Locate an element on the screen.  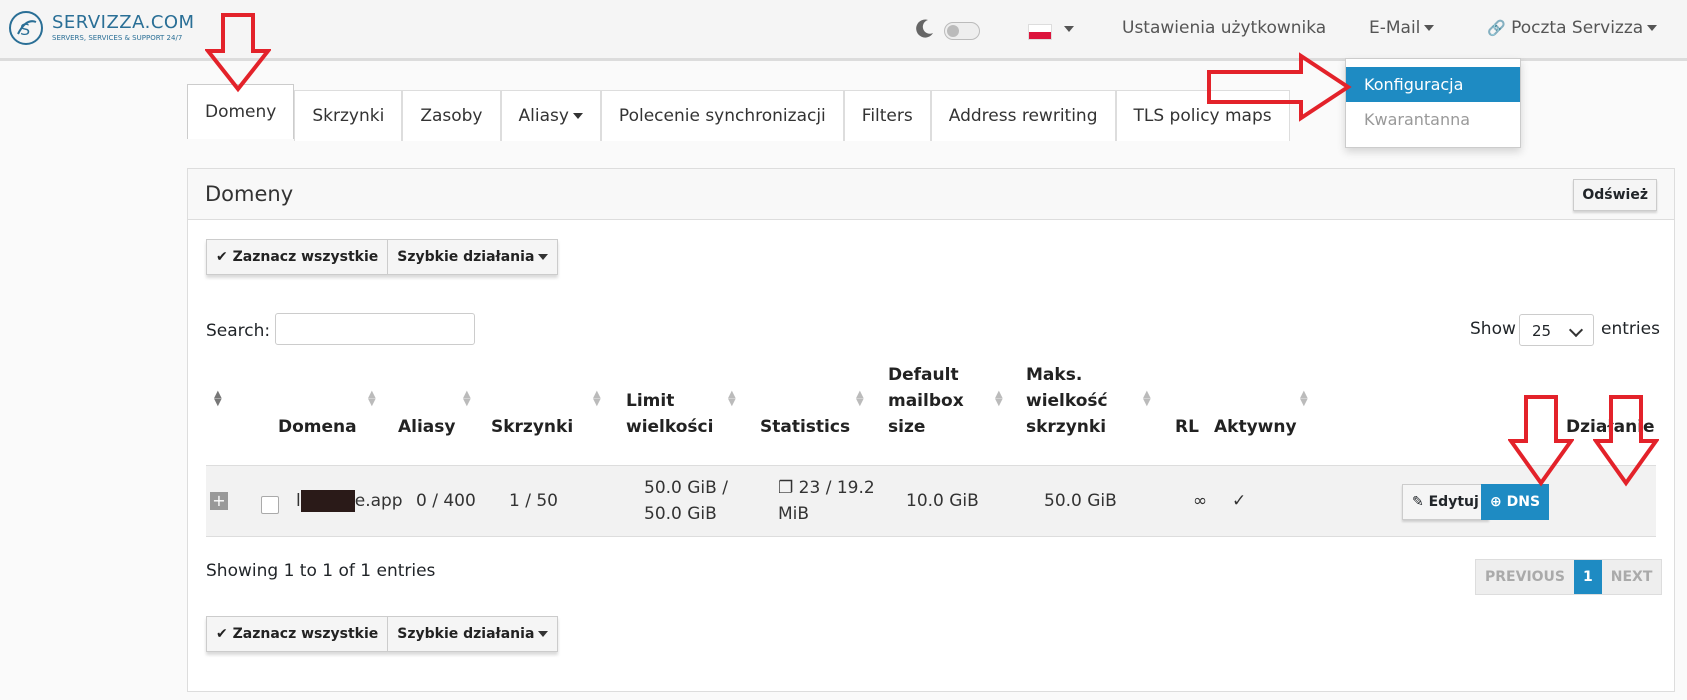
col-default-mailbox-size: Default mailbox size is located at coordinates (938, 401).